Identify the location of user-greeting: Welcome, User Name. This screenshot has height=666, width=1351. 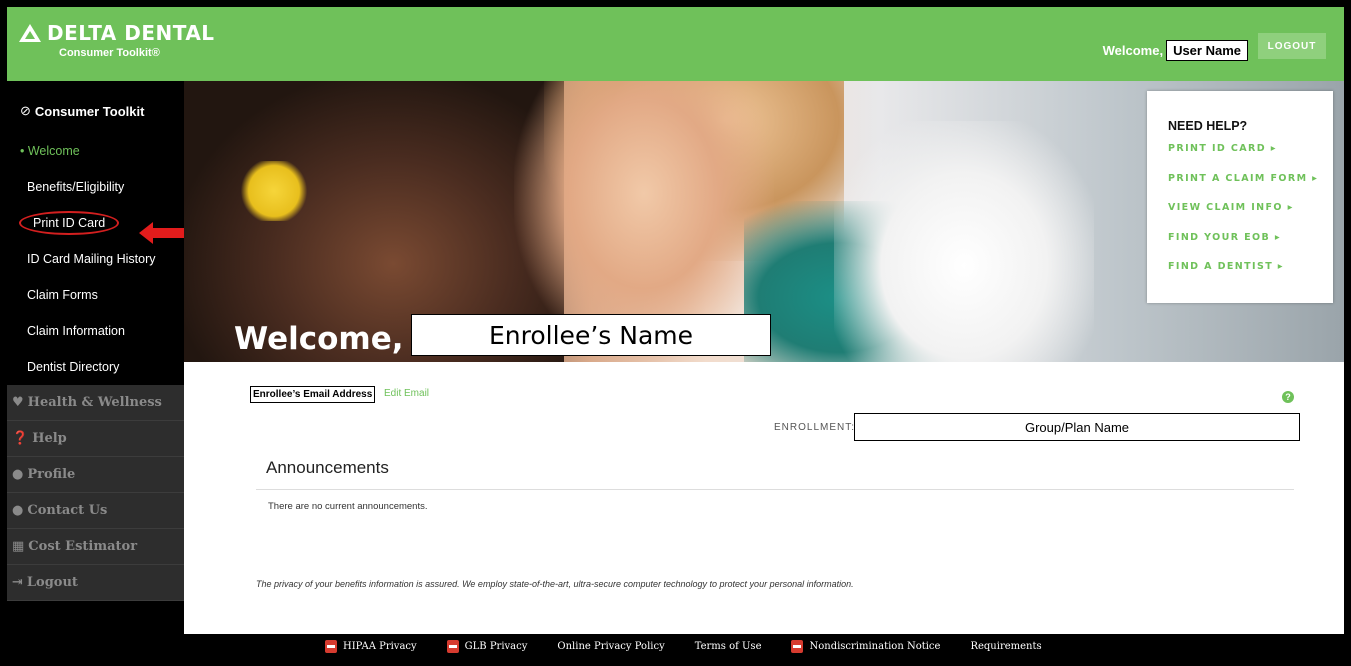
(1175, 50).